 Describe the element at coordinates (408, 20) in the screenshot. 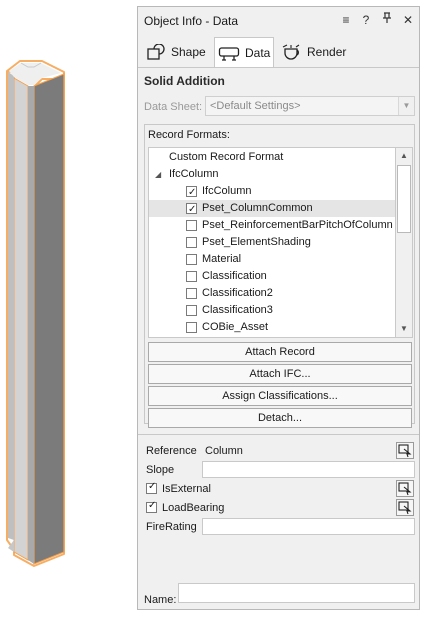

I see `close-icon: ✕` at that location.